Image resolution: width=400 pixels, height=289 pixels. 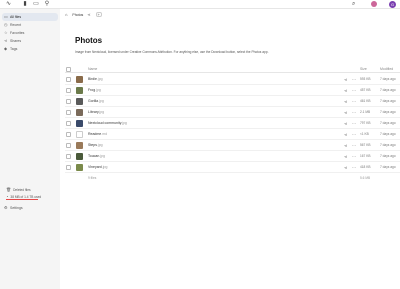 I want to click on table-row: Gorilla.jpg ⋖ ⋯ 461 KB 7 days ago, so click(x=232, y=101).